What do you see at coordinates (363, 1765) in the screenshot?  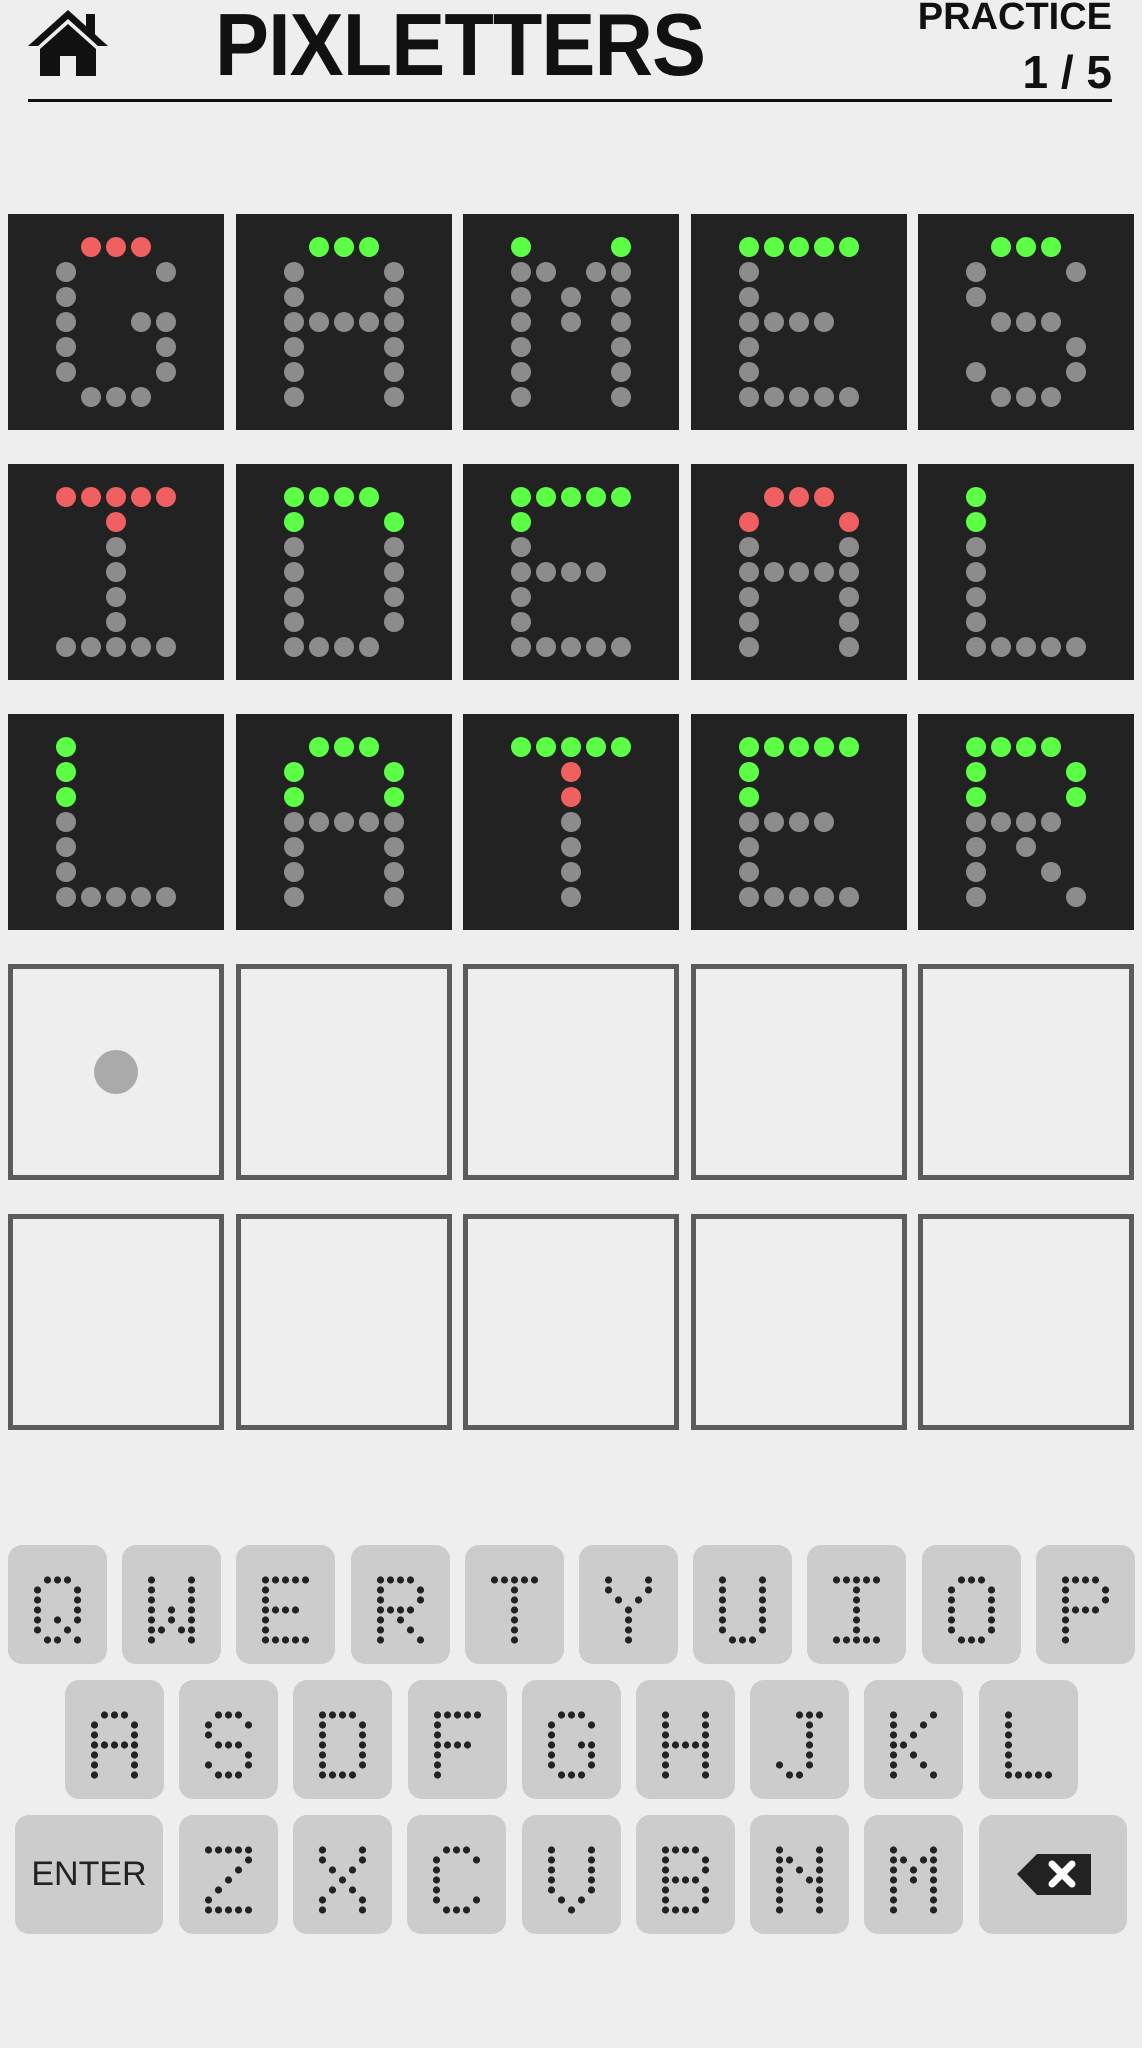 I see `pixel-dot-key-D-r5-c4` at bounding box center [363, 1765].